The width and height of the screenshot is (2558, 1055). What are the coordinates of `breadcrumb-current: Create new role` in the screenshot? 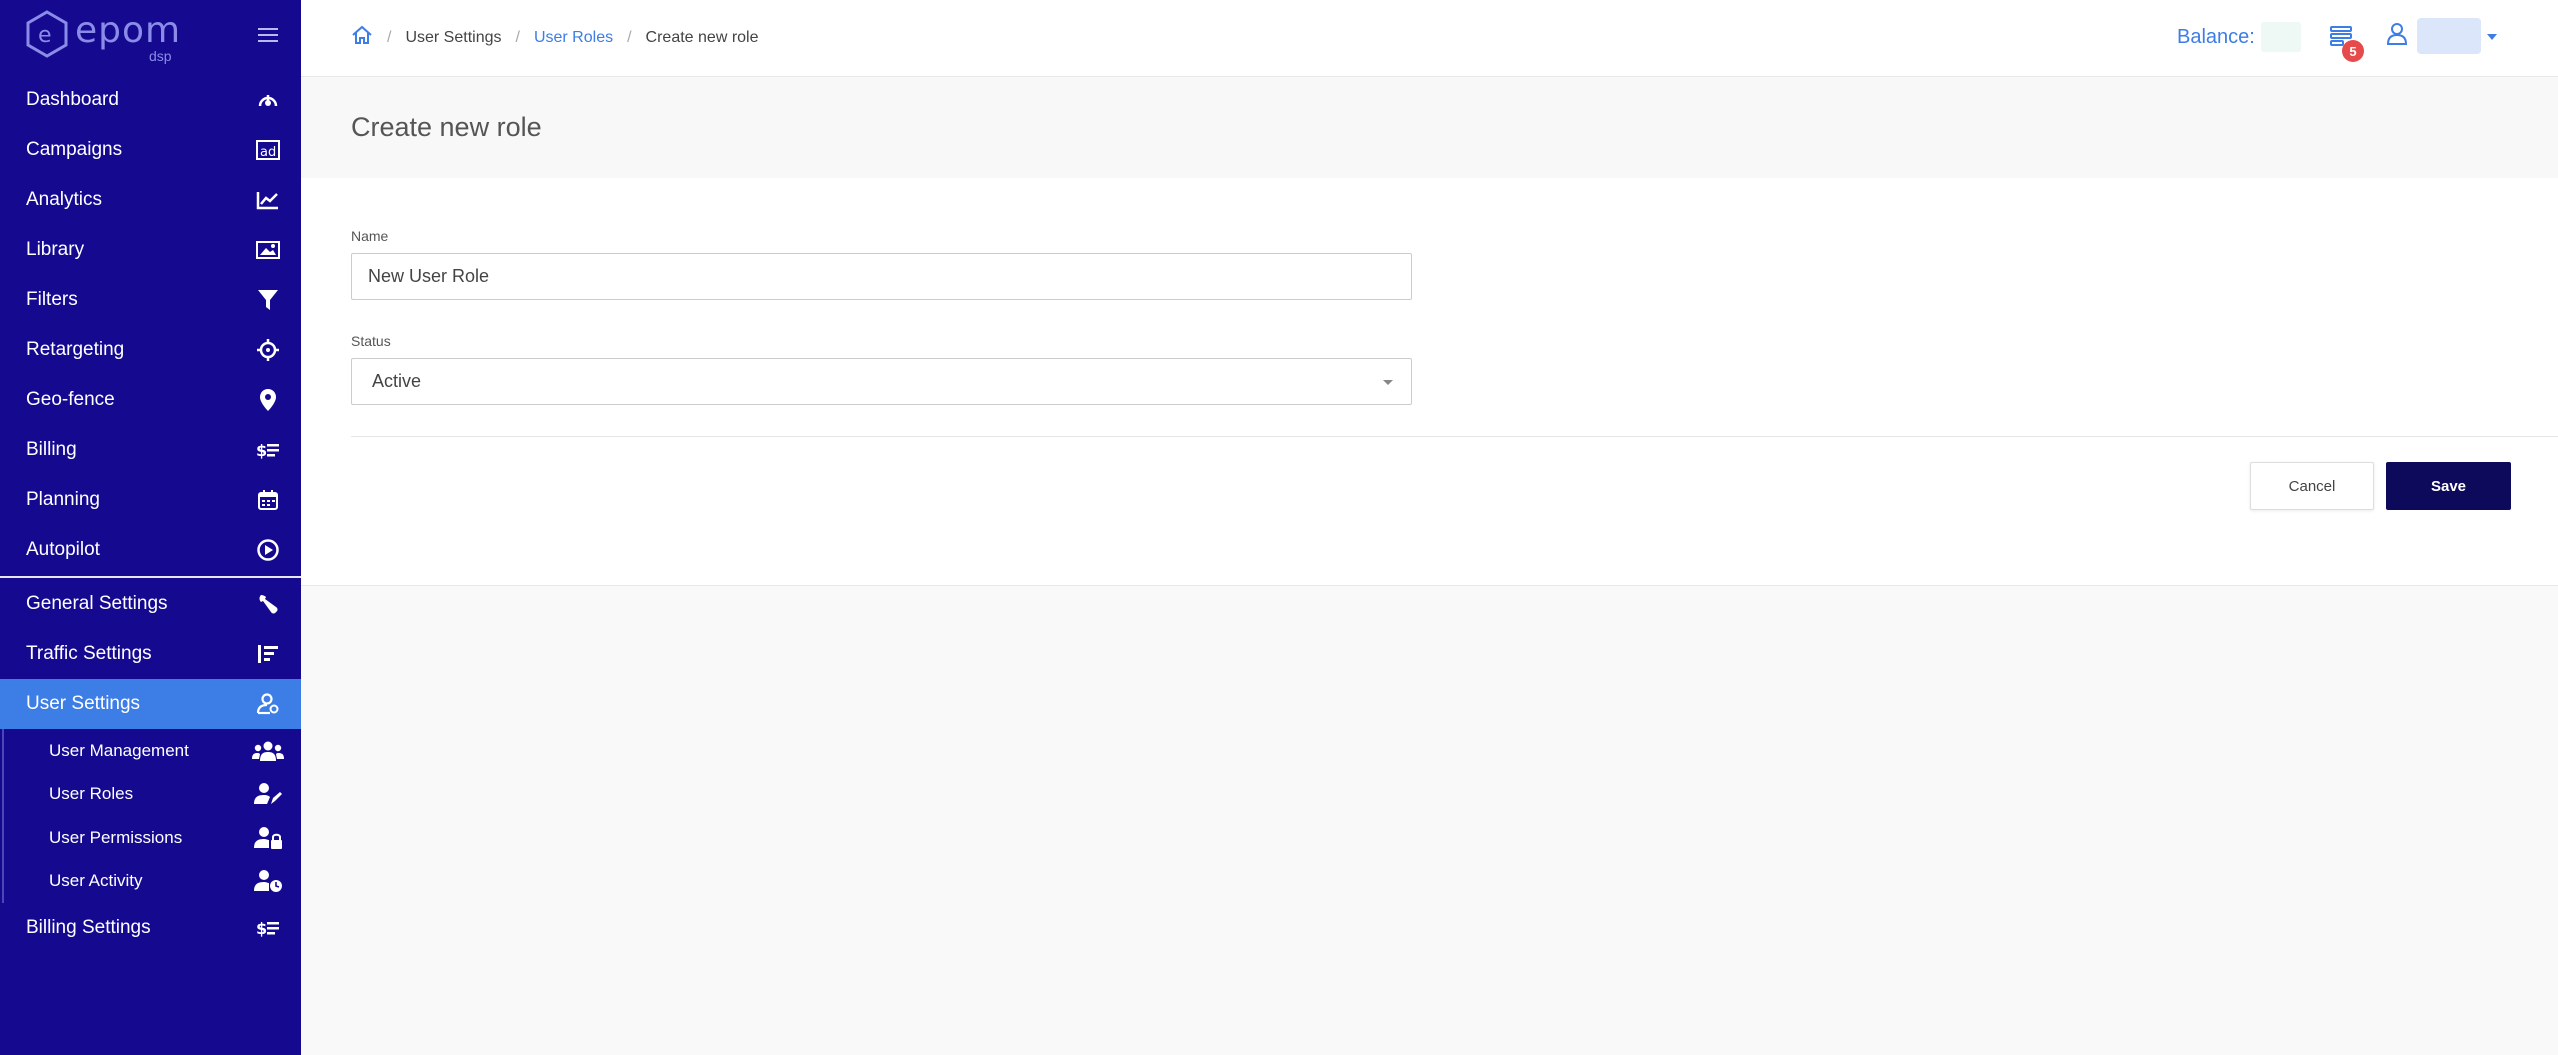 It's located at (702, 37).